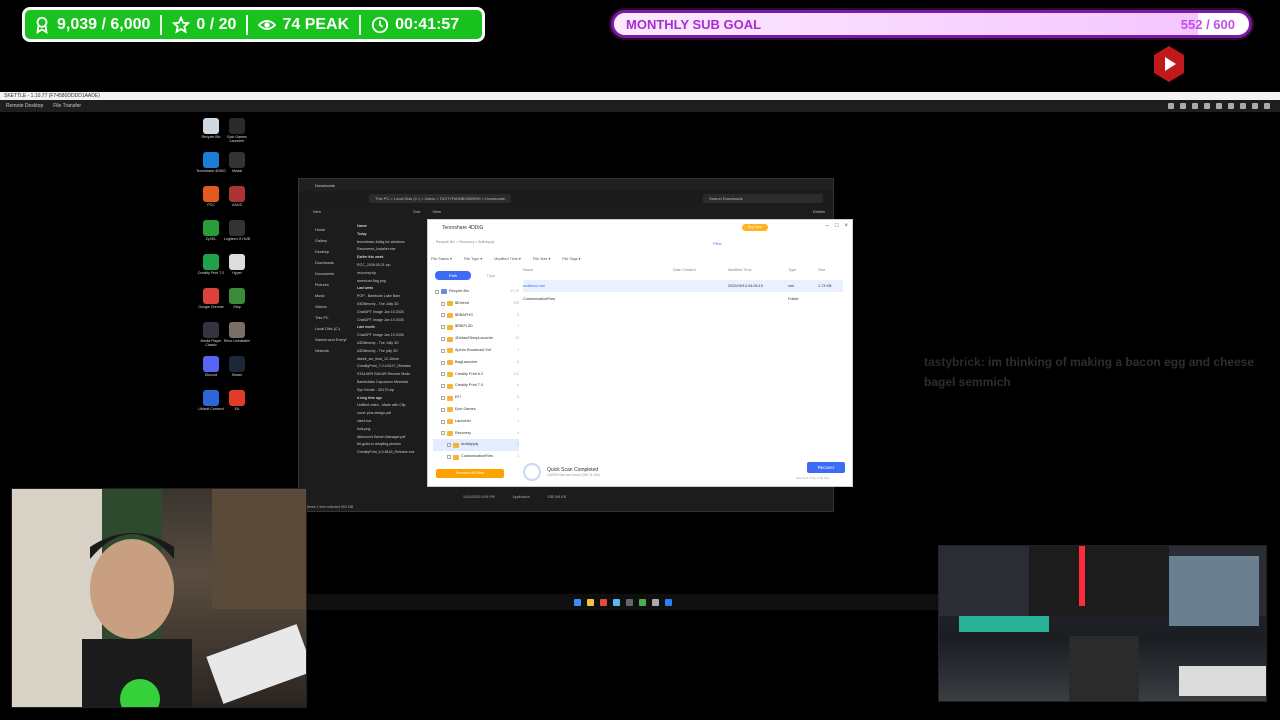 This screenshot has width=1280, height=720. I want to click on steam-icon, so click(616, 602).